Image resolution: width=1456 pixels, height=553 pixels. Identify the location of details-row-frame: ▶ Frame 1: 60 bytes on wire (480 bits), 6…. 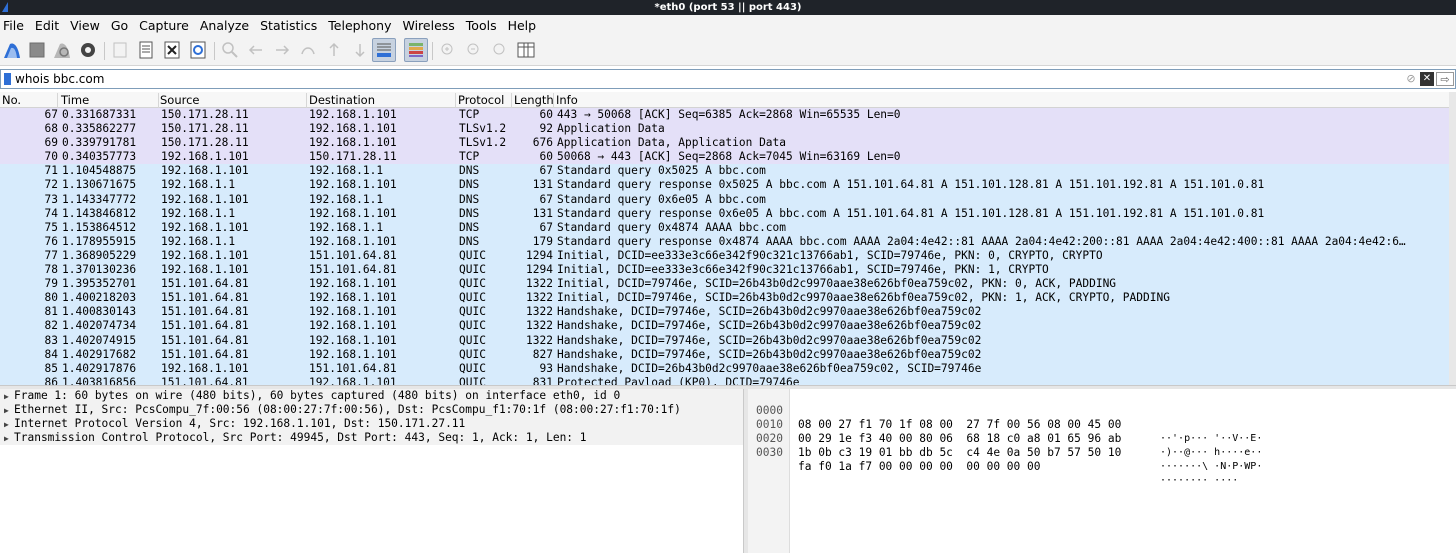
(371, 396).